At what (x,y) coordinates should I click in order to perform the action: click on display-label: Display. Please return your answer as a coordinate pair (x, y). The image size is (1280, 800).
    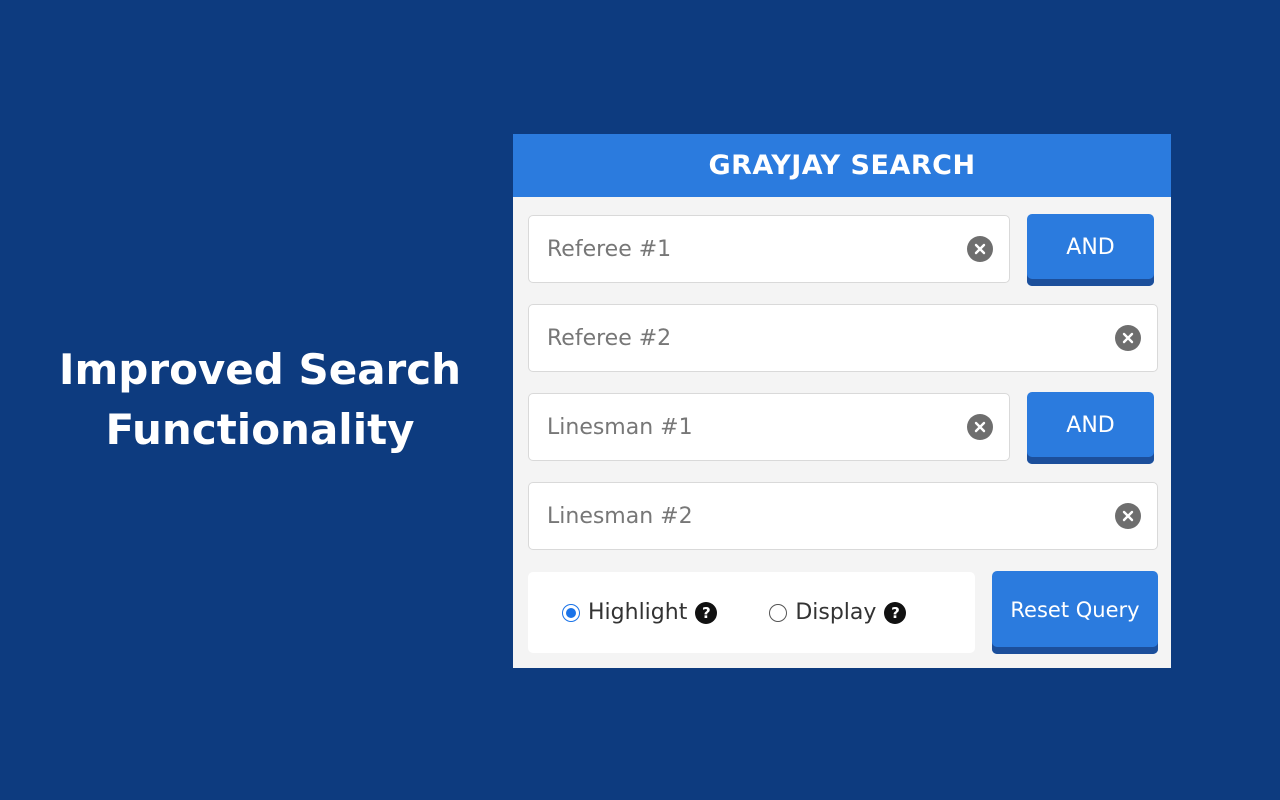
    Looking at the image, I should click on (836, 612).